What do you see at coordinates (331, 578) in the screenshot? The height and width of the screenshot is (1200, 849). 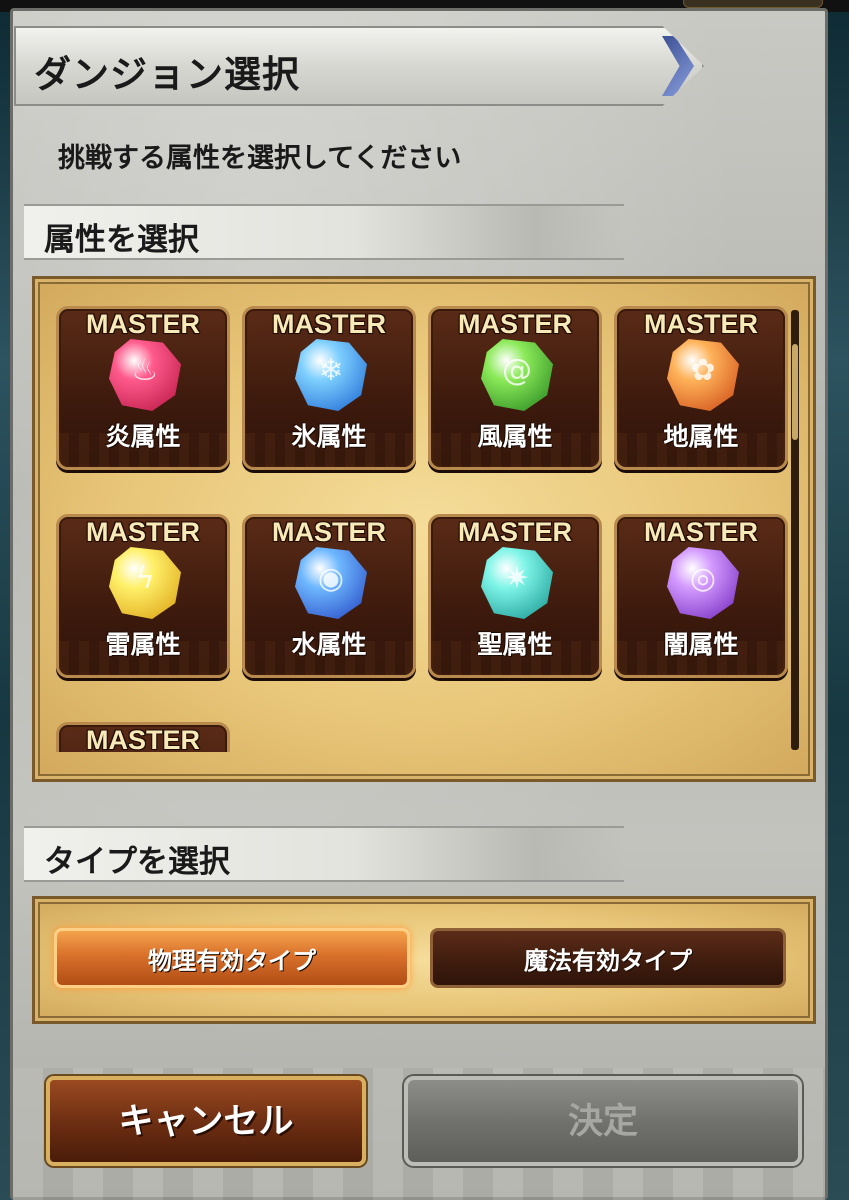 I see `gem-glyph: ◉` at bounding box center [331, 578].